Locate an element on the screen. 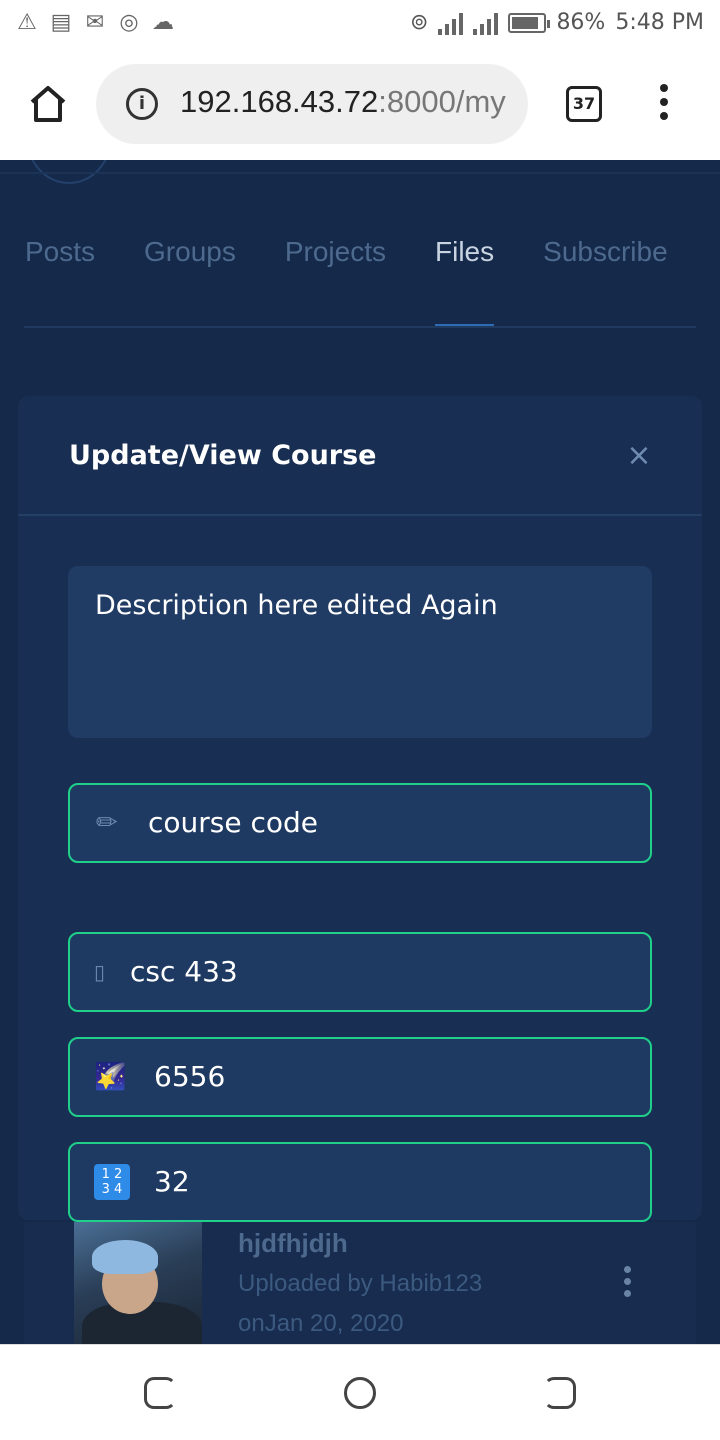 The height and width of the screenshot is (1440, 720). record-icon: ◎ is located at coordinates (129, 22).